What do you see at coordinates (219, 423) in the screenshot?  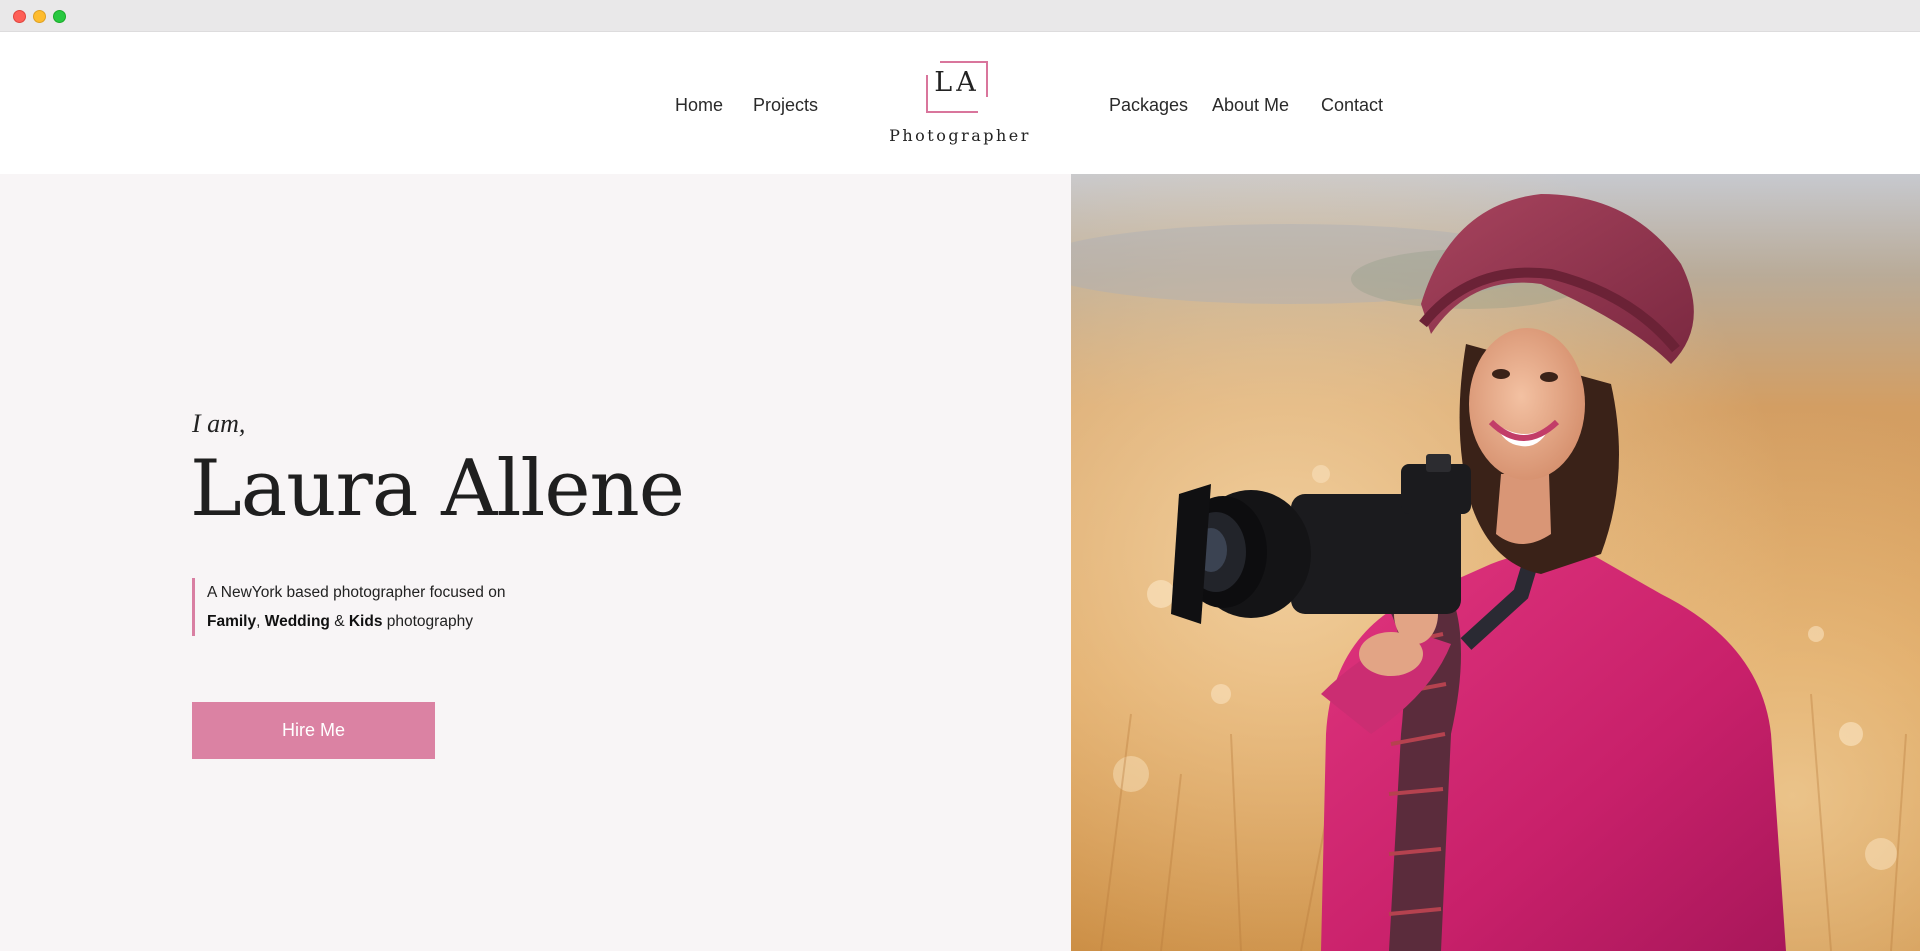 I see `hero-intro: I am,` at bounding box center [219, 423].